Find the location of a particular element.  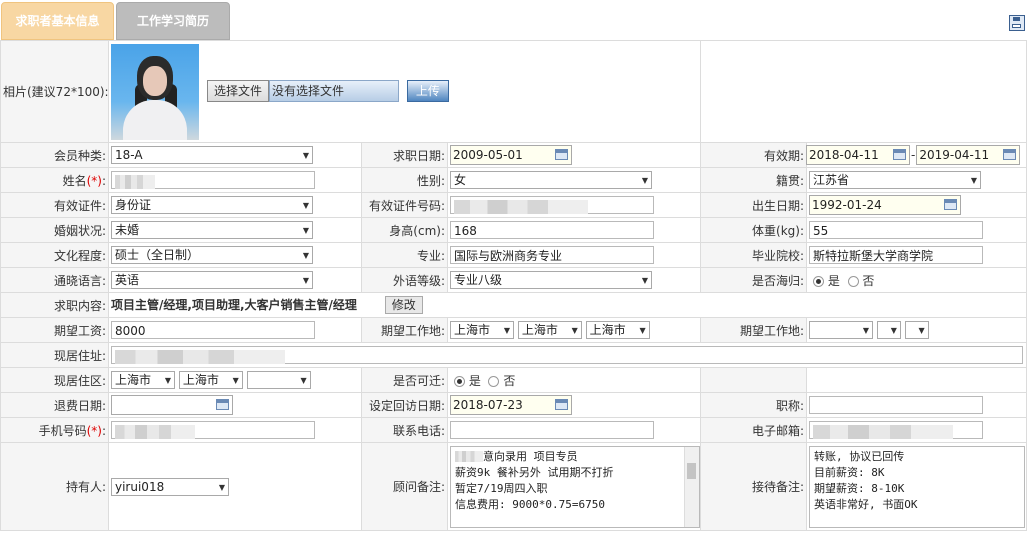

major-label: 专业: is located at coordinates (404, 255).